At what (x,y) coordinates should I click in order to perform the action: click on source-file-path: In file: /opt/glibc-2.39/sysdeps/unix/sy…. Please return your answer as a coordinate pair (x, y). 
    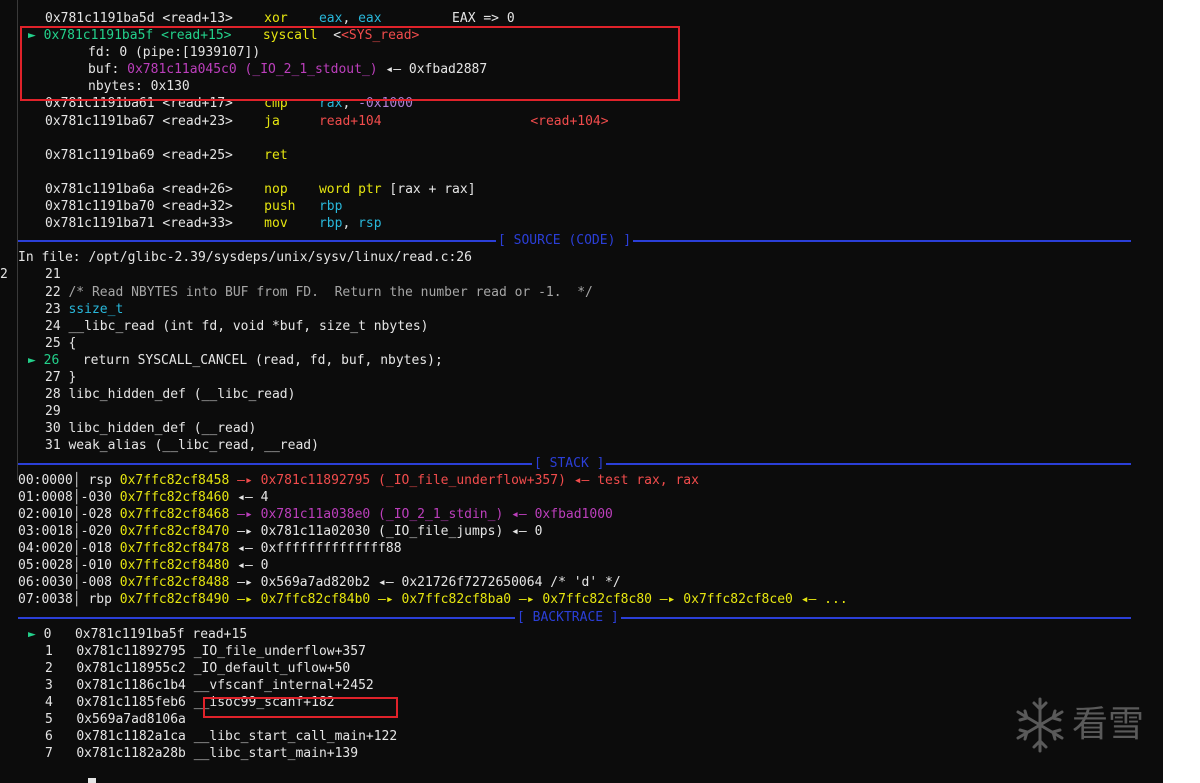
    Looking at the image, I should click on (245, 257).